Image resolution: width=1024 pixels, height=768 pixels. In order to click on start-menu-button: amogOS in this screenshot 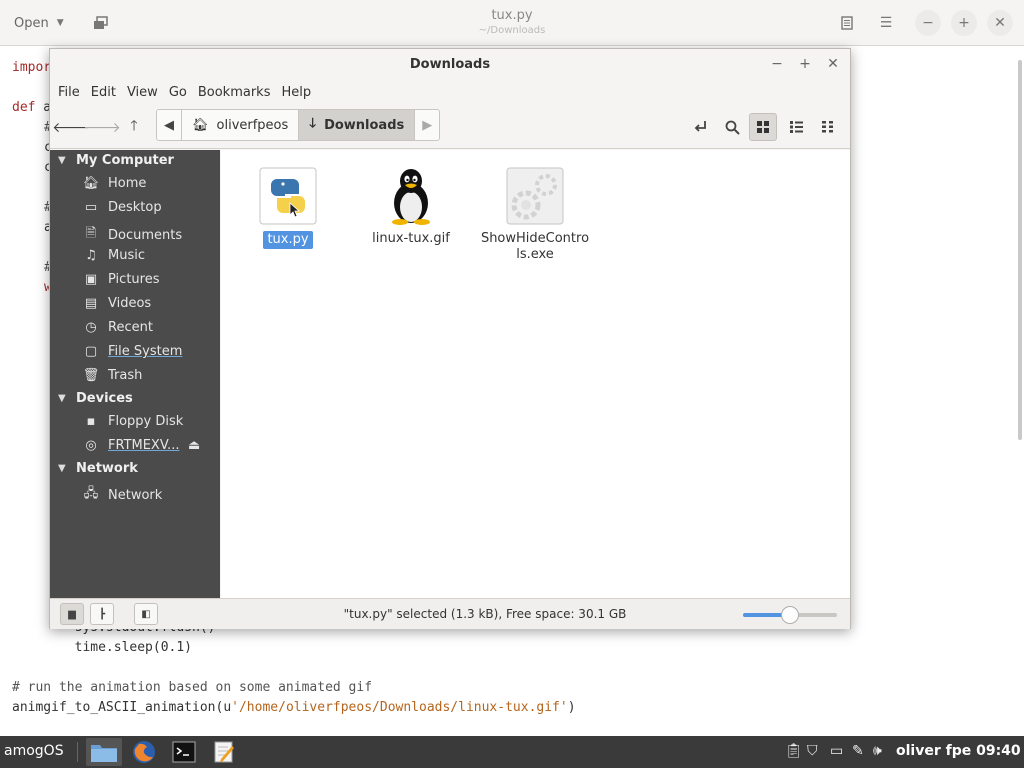, I will do `click(34, 751)`.